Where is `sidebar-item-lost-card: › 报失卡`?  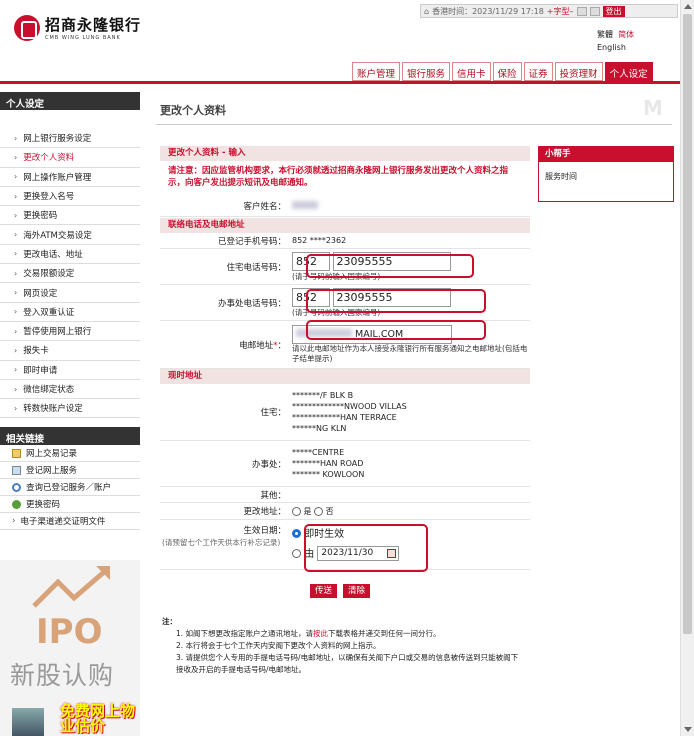
sidebar-item-lost-card: › 报失卡 is located at coordinates (70, 351).